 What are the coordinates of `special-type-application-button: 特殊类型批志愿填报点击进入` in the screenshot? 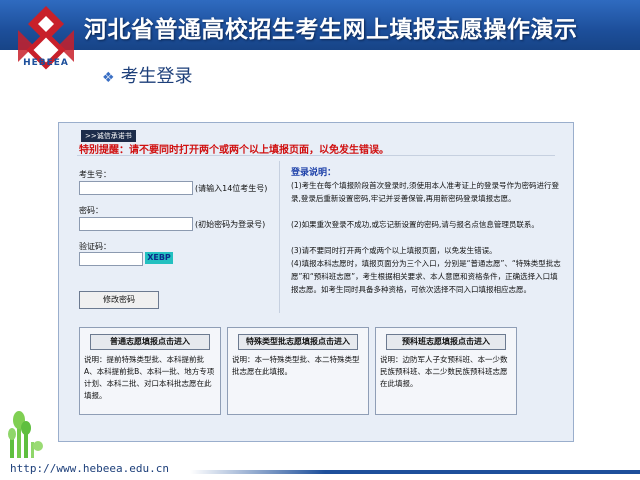 It's located at (298, 342).